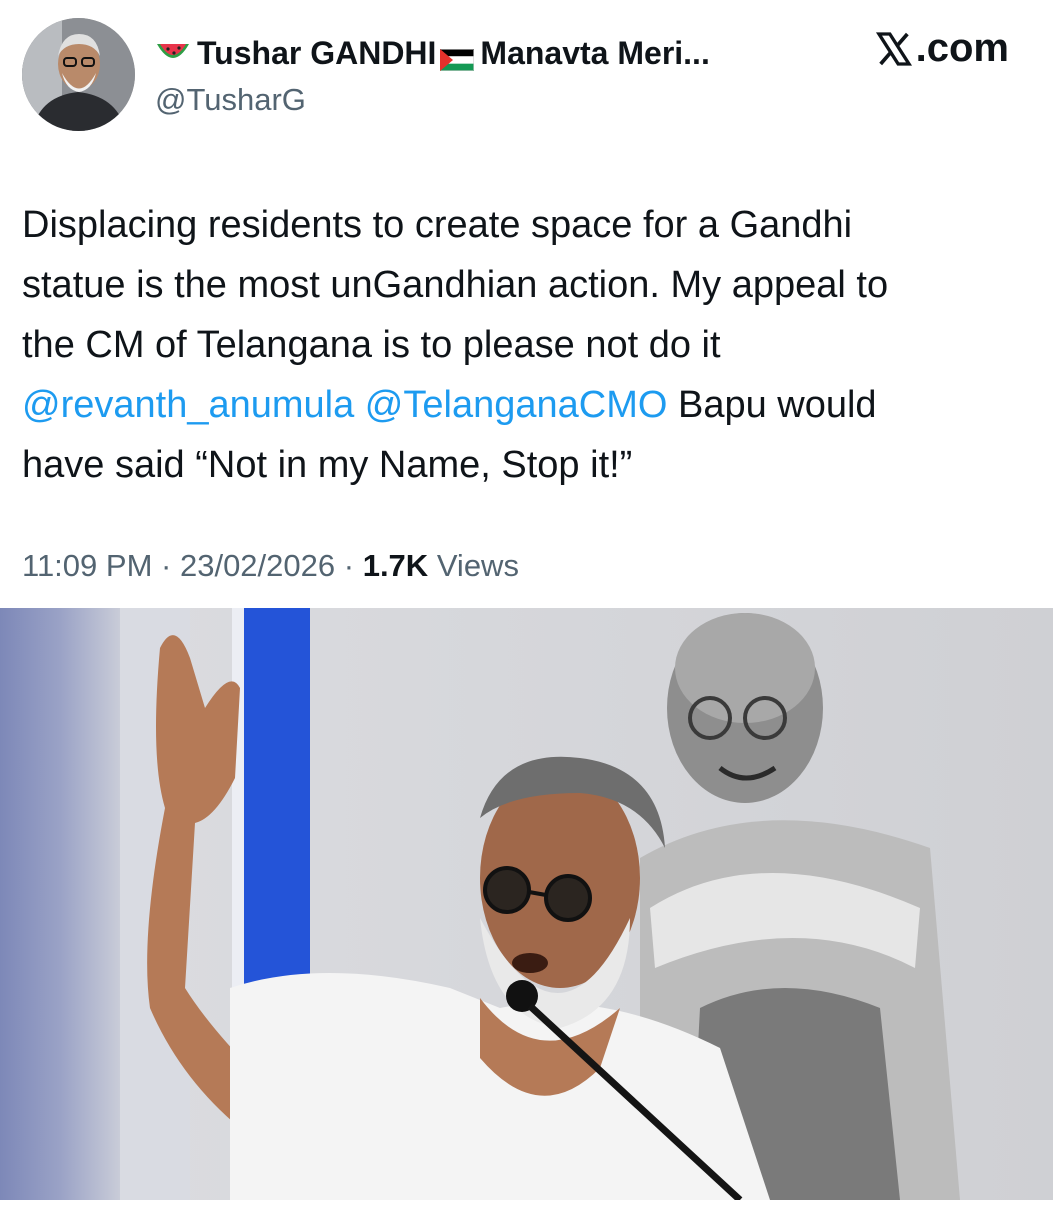 The image size is (1053, 1205). What do you see at coordinates (477, 565) in the screenshot?
I see `views-label: Views` at bounding box center [477, 565].